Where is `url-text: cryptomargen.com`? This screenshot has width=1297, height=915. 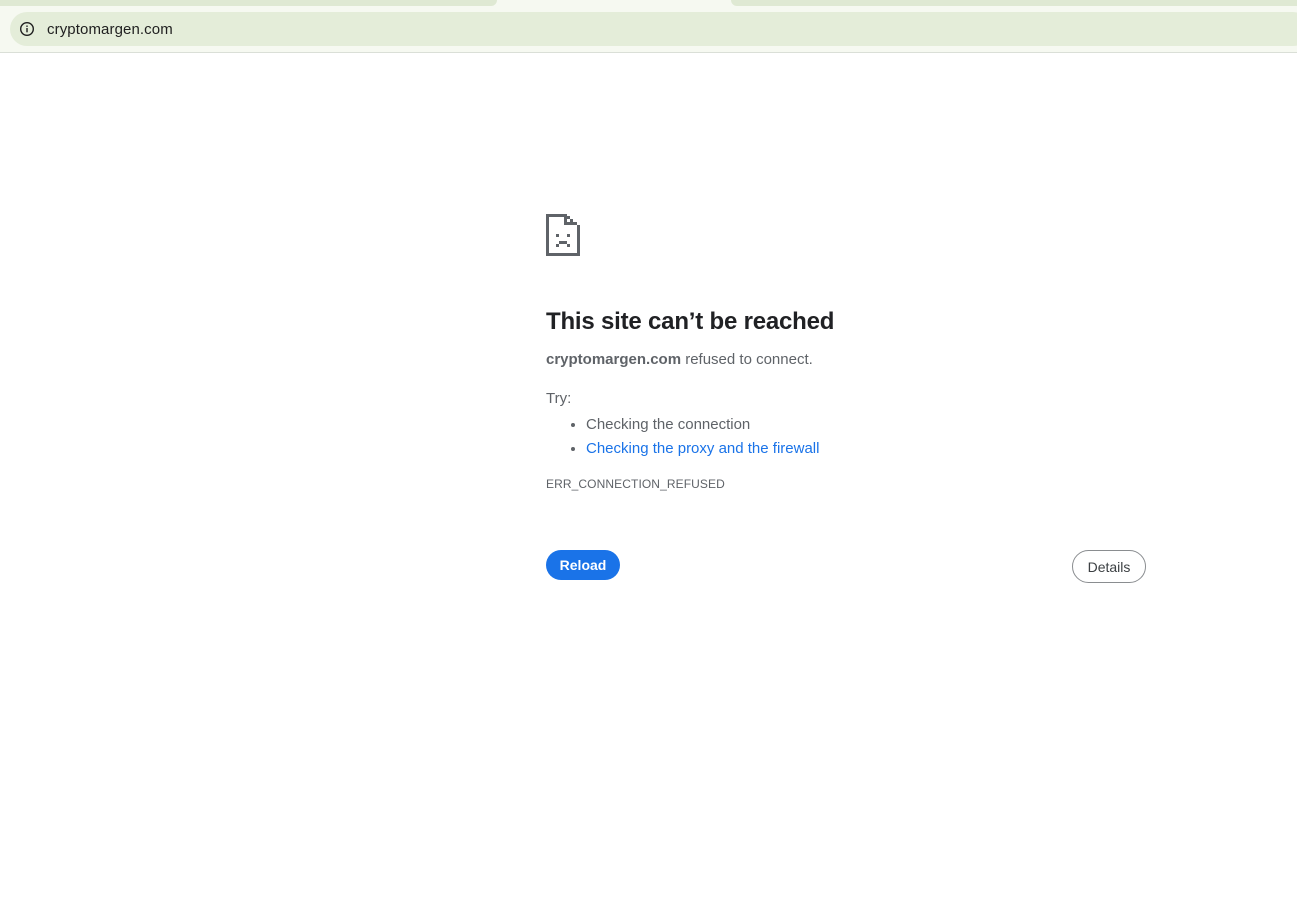
url-text: cryptomargen.com is located at coordinates (110, 29).